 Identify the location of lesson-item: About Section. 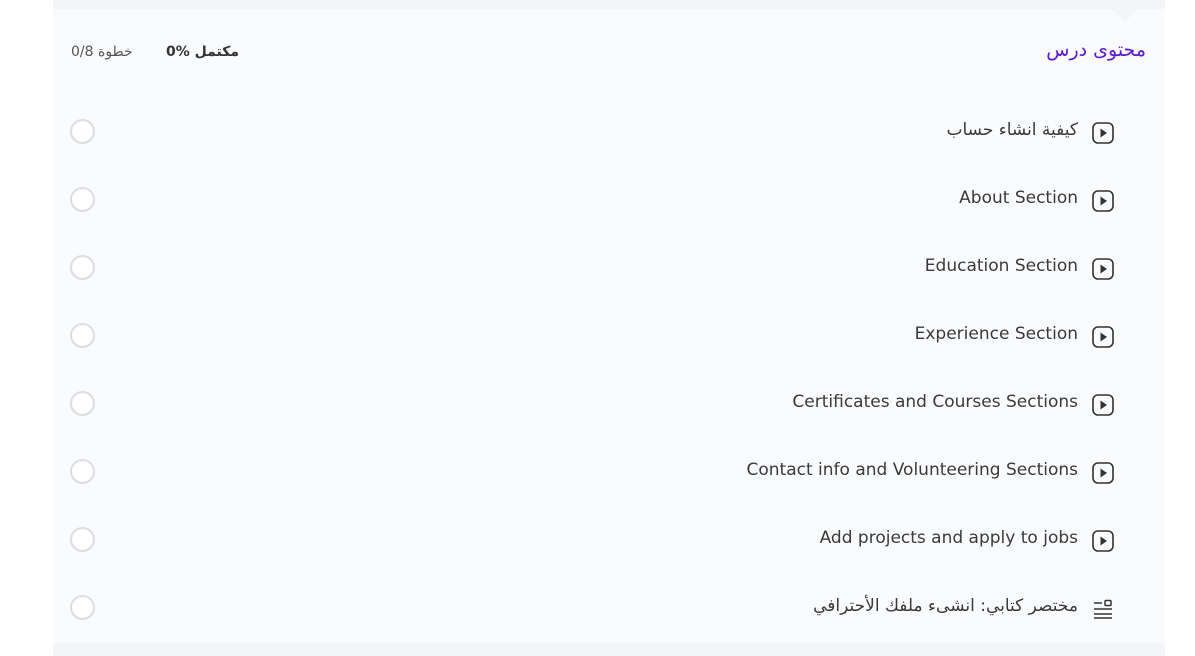
(595, 201).